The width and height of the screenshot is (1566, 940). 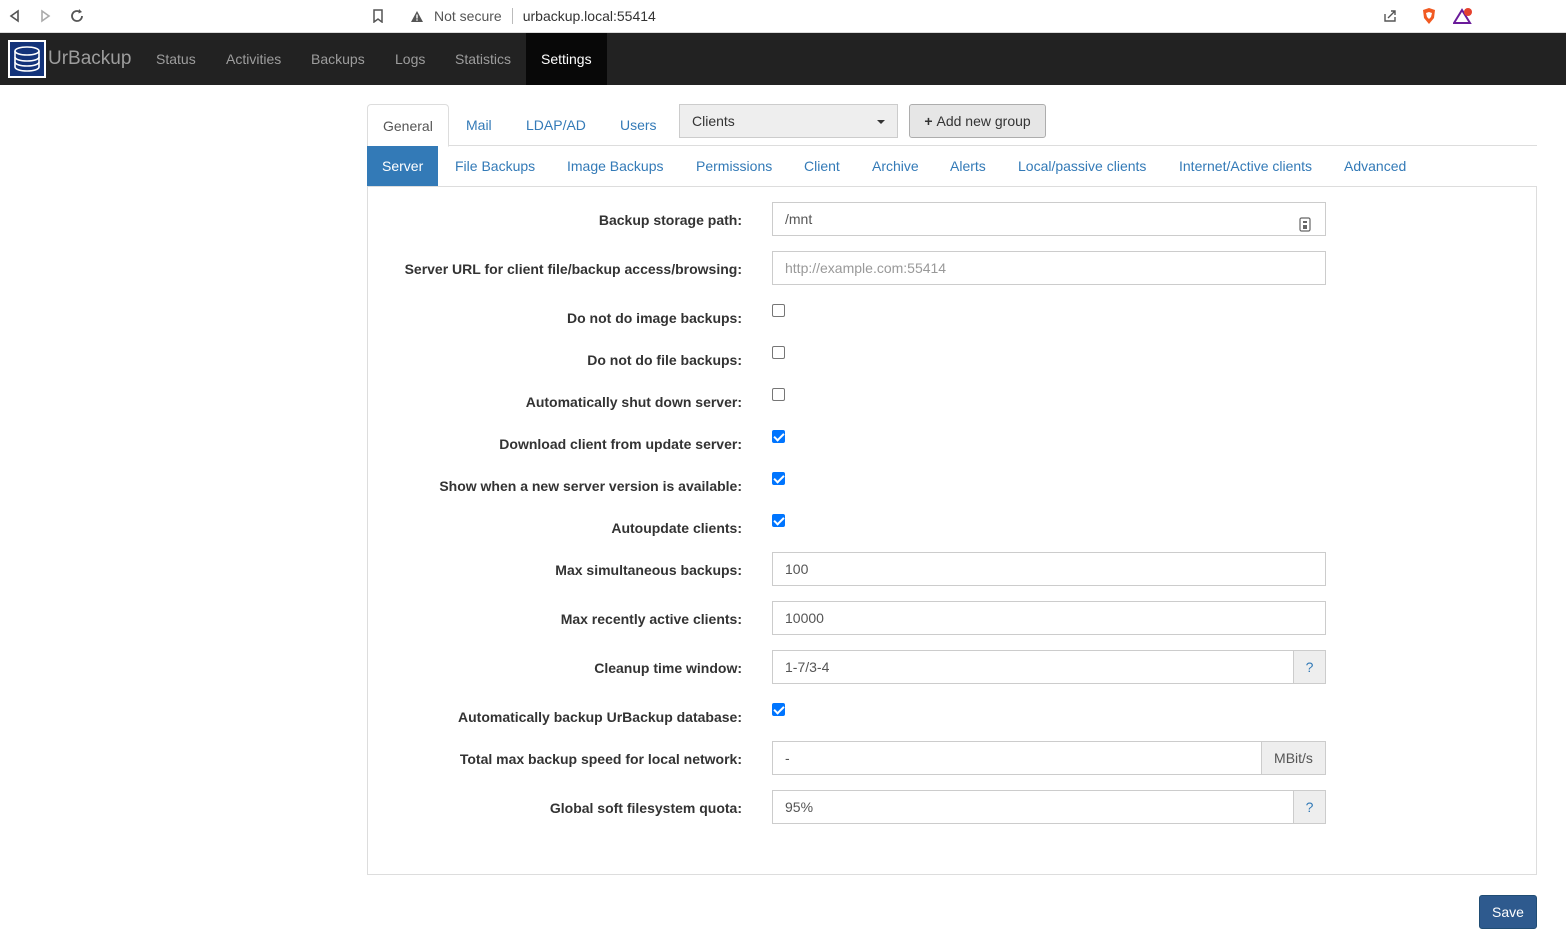 I want to click on cleanup-time-window-input: 1-7/3-4, so click(x=1033, y=667).